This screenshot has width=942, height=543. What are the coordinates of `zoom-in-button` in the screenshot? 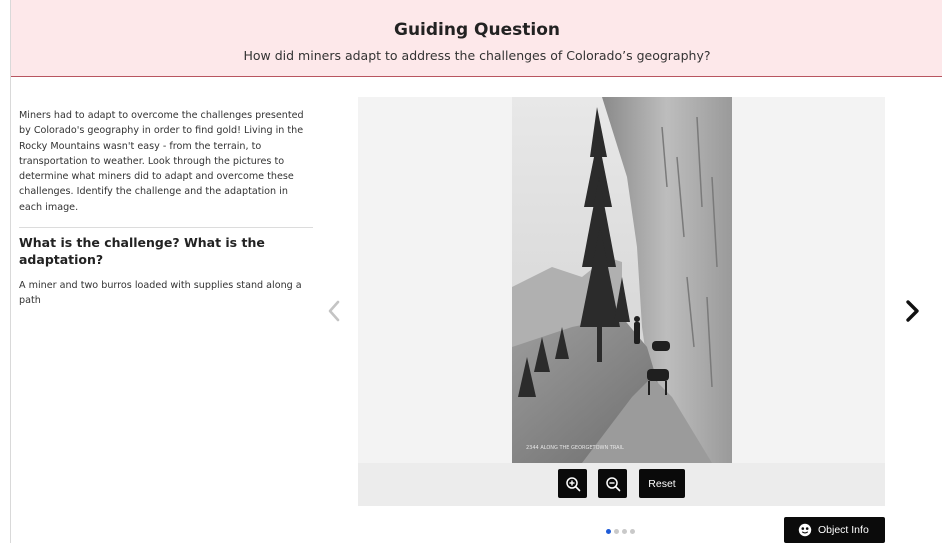 It's located at (572, 483).